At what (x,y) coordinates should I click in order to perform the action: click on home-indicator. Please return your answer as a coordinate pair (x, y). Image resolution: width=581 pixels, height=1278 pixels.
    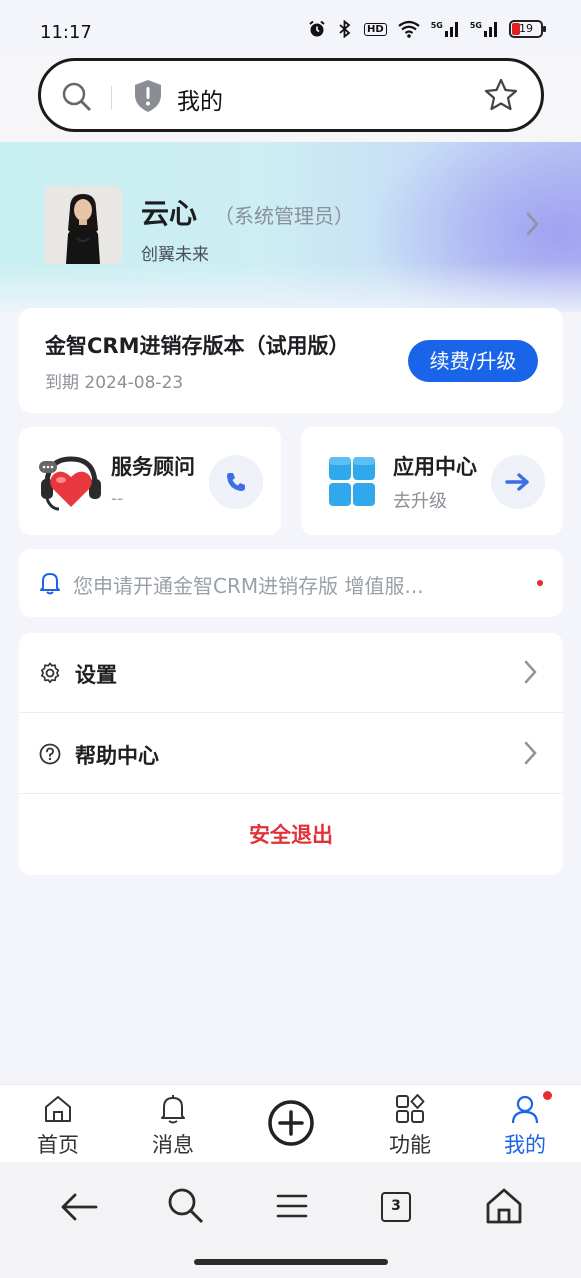
    Looking at the image, I should click on (291, 1262).